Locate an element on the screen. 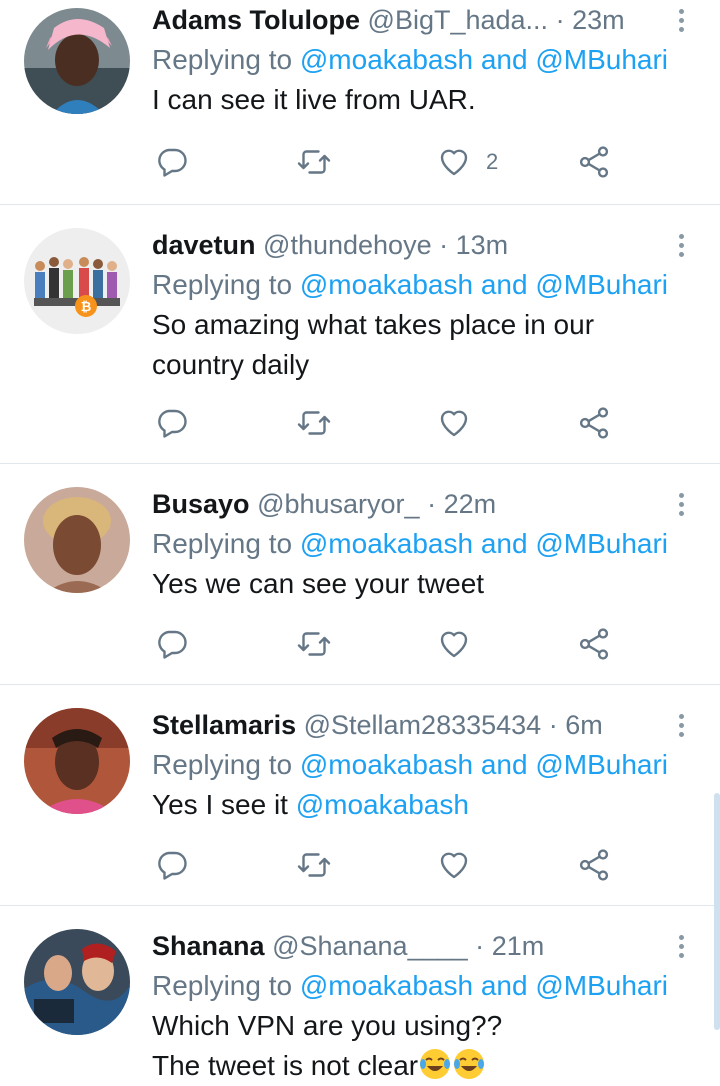 This screenshot has width=720, height=1086. tweet-text-line-with-emoji: The tweet is not clear is located at coordinates (426, 1066).